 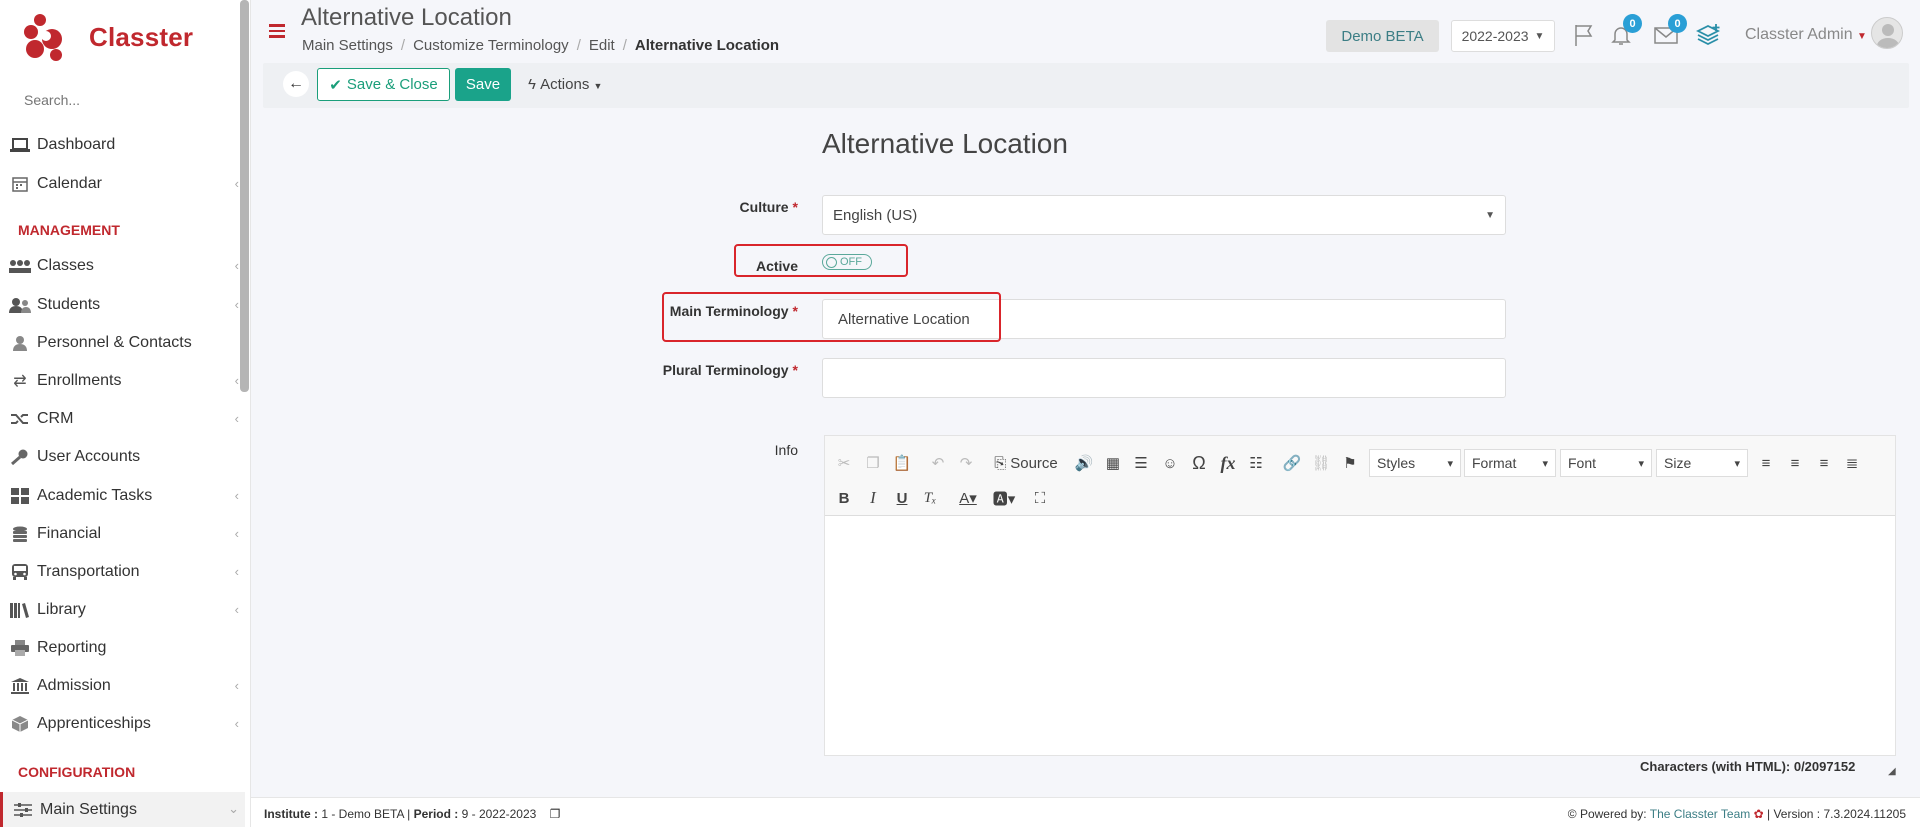 I want to click on maximize-icon: ⛶, so click(x=1040, y=498).